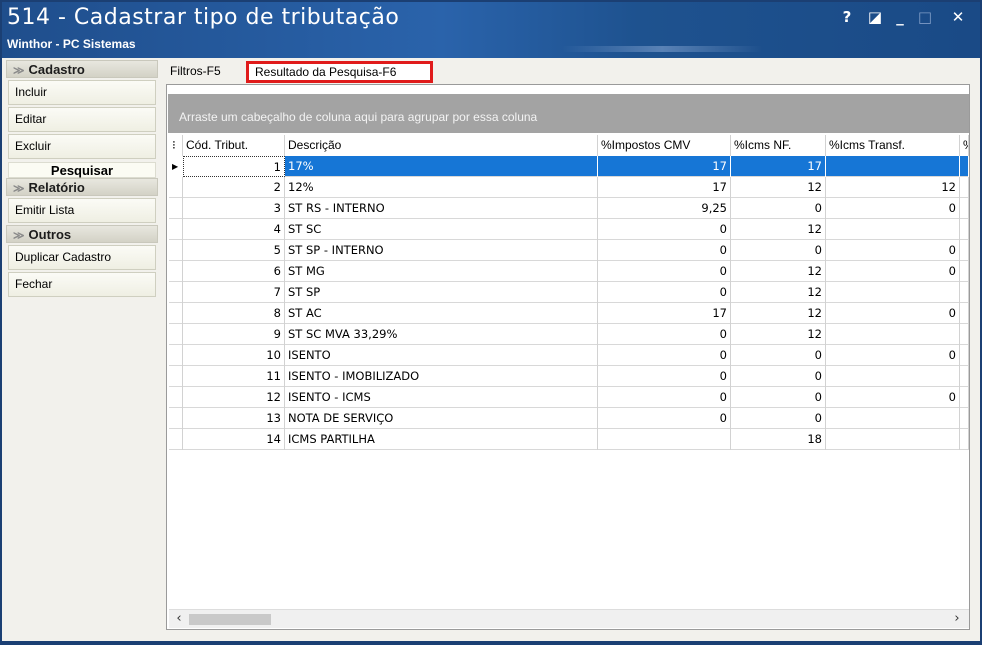 The height and width of the screenshot is (645, 982). What do you see at coordinates (82, 92) in the screenshot?
I see `incluir-button: Incluir` at bounding box center [82, 92].